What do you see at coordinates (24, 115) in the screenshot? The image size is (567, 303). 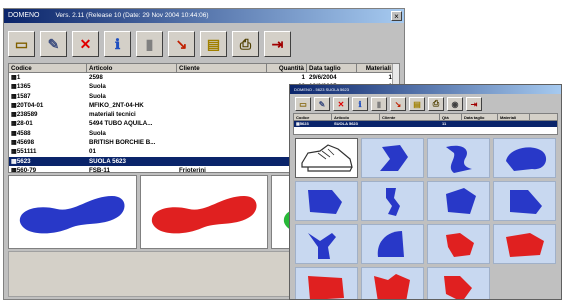 I see `table-cell: ▦238589` at bounding box center [24, 115].